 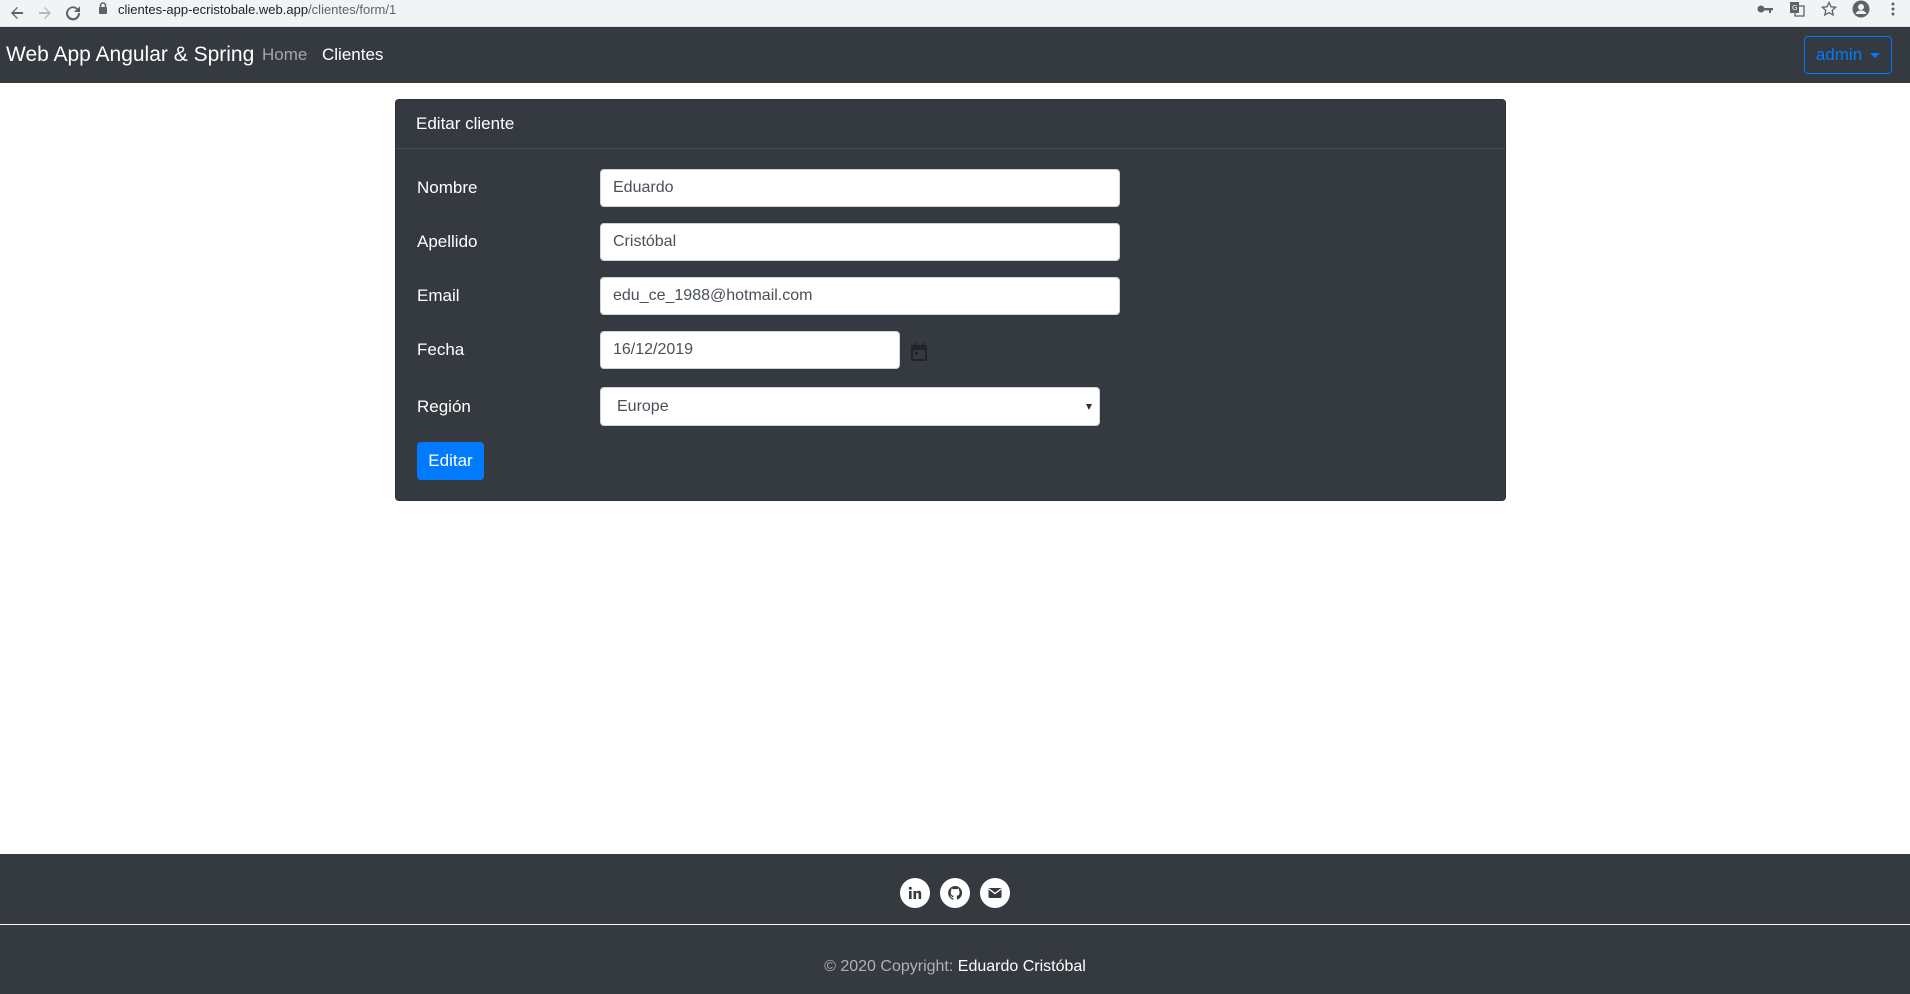 I want to click on admin-dropdown-button: admin, so click(x=1848, y=55).